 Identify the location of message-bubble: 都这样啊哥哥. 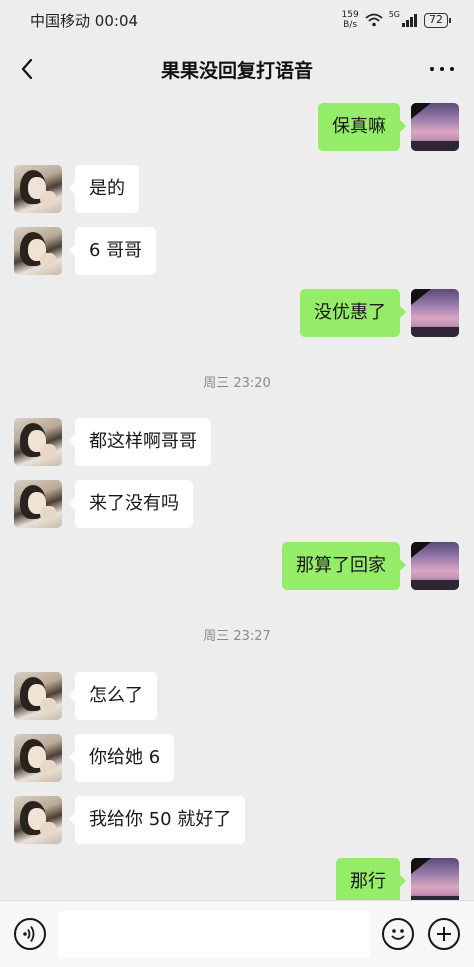
(140, 442).